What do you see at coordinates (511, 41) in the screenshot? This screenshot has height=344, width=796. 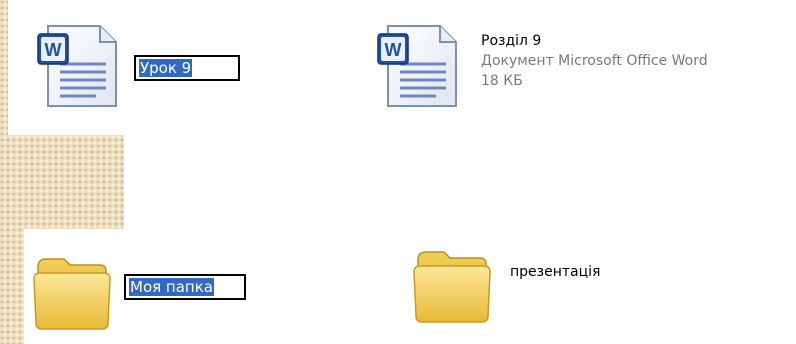 I see `file-name: Розділ 9` at bounding box center [511, 41].